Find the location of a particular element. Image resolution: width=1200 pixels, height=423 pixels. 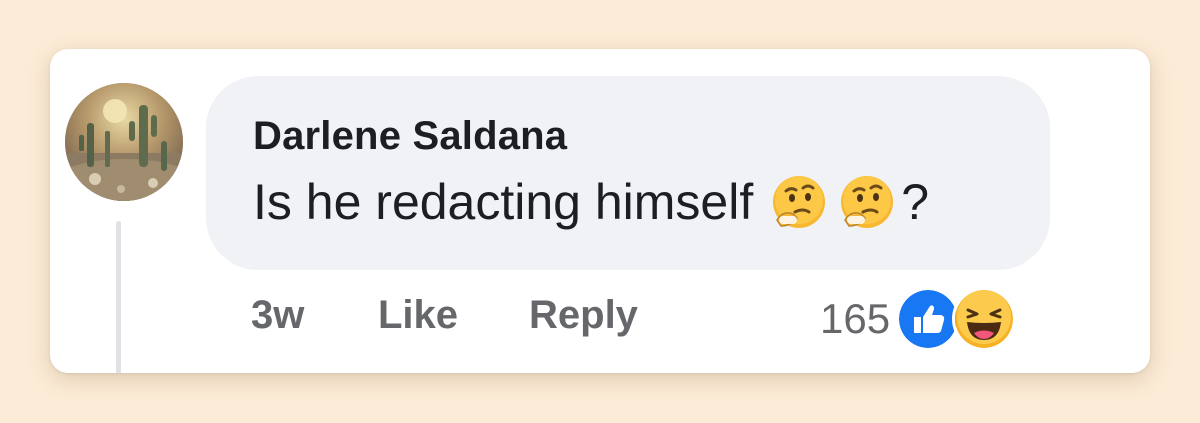

comment-body: Is he redacting himself is located at coordinates (503, 202).